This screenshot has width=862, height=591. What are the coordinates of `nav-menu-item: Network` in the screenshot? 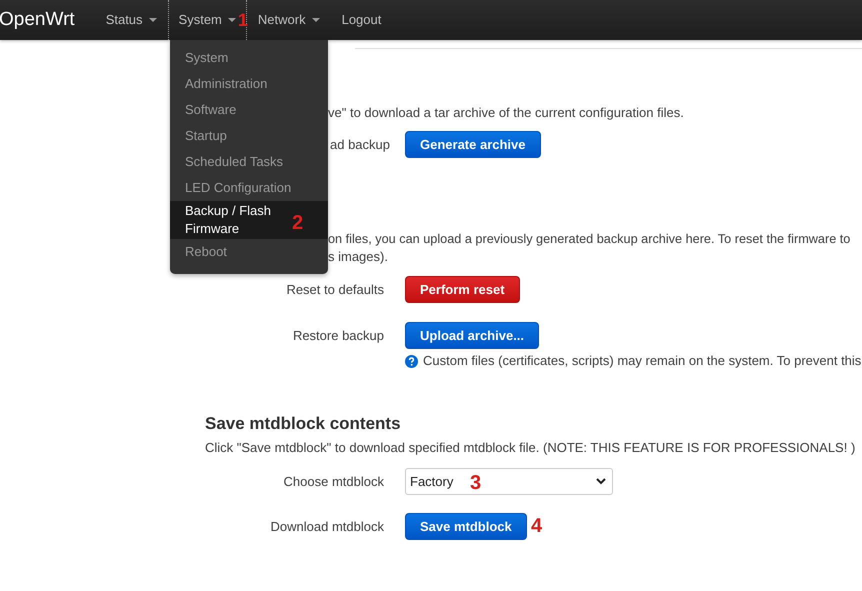 It's located at (288, 20).